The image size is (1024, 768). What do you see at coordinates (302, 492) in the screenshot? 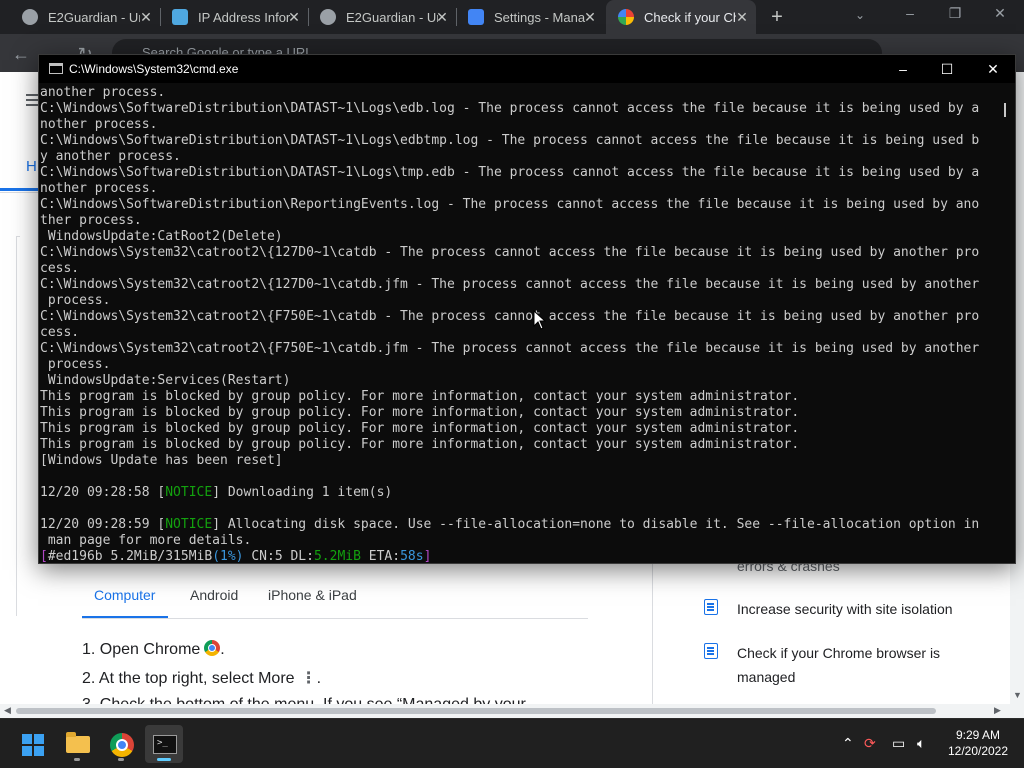
I see `console-text: ] Downloading 1 item(s)` at bounding box center [302, 492].